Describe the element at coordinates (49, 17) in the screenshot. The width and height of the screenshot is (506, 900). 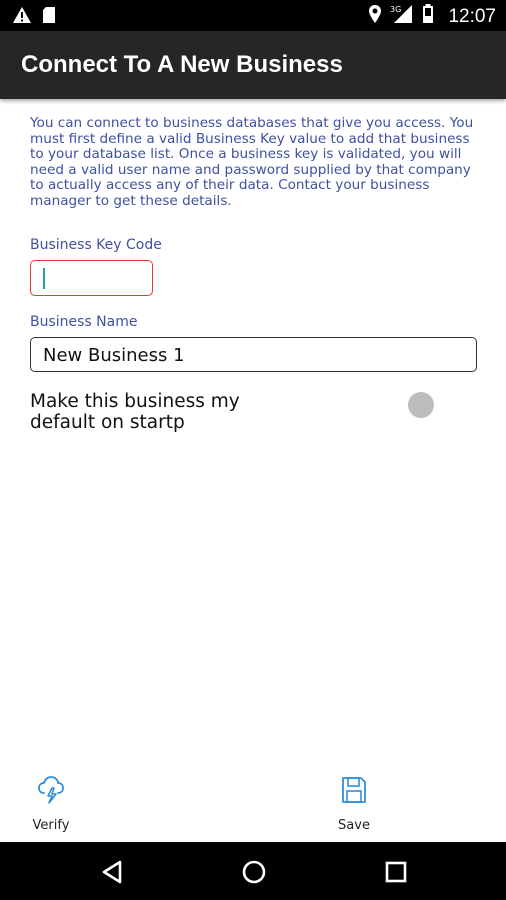
I see `sd-card-icon` at that location.